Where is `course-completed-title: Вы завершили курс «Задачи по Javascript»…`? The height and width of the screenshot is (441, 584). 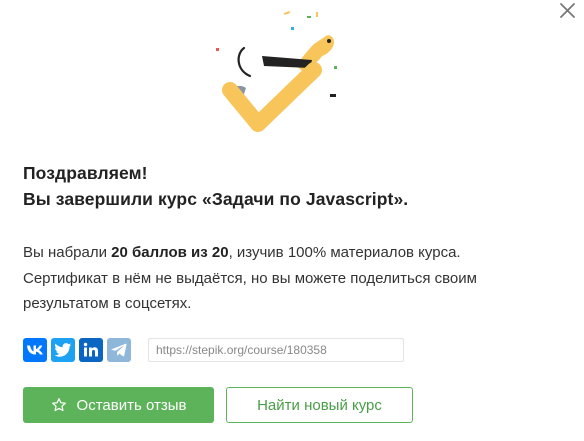 course-completed-title: Вы завершили курс «Задачи по Javascript»… is located at coordinates (216, 199).